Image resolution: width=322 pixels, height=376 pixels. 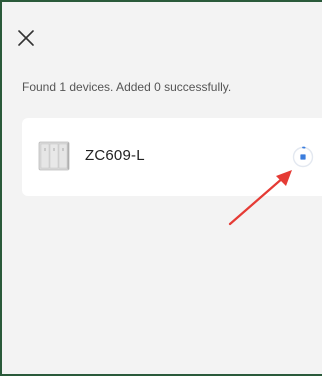 I want to click on device-name: ZC609-L, so click(x=115, y=155).